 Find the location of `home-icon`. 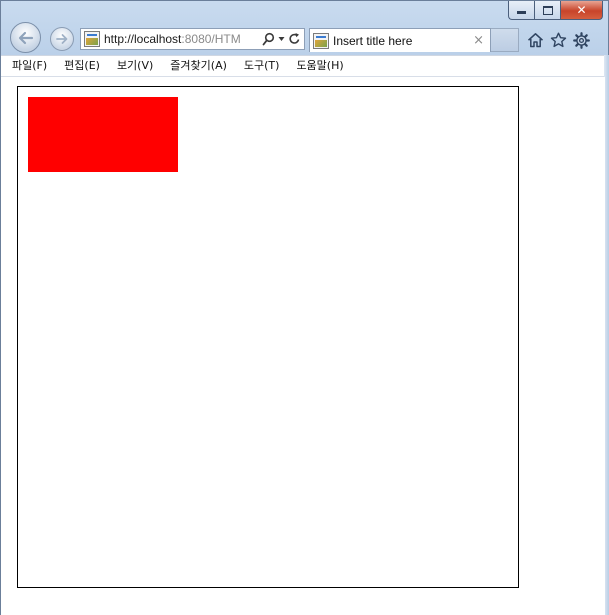

home-icon is located at coordinates (535, 40).